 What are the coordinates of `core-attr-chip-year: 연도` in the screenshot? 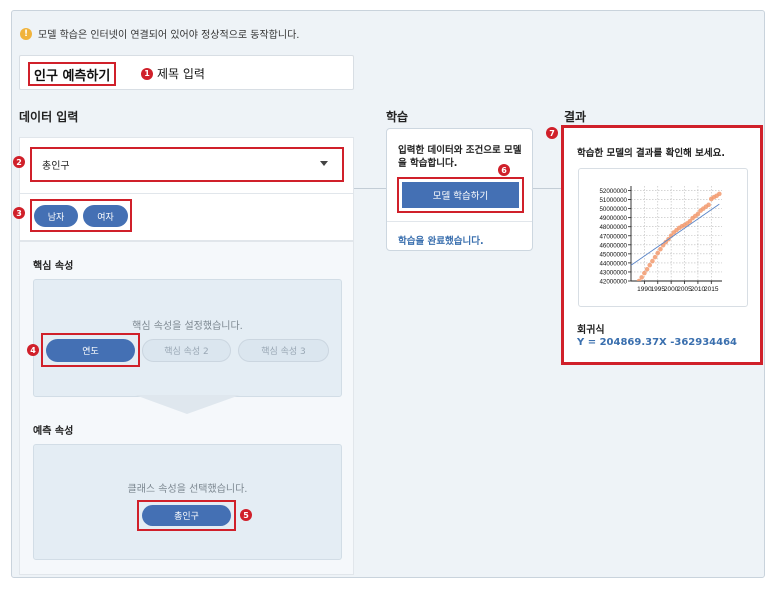 It's located at (90, 350).